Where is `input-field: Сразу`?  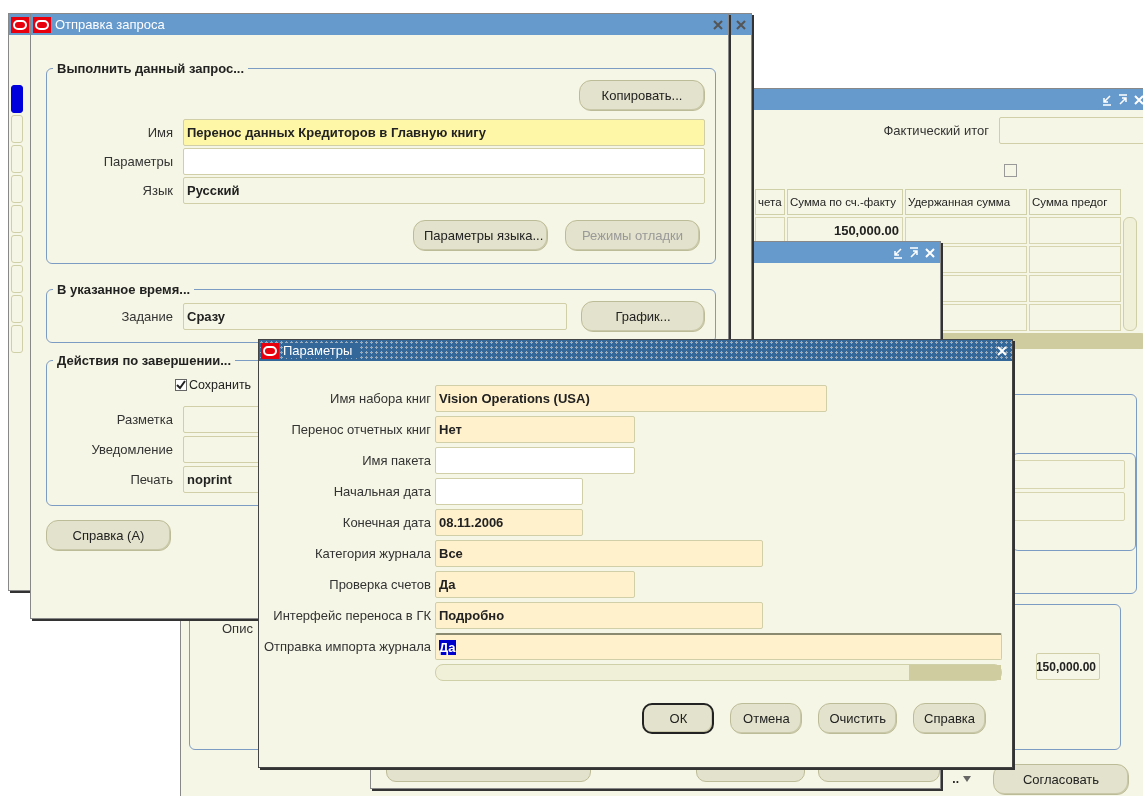 input-field: Сразу is located at coordinates (375, 316).